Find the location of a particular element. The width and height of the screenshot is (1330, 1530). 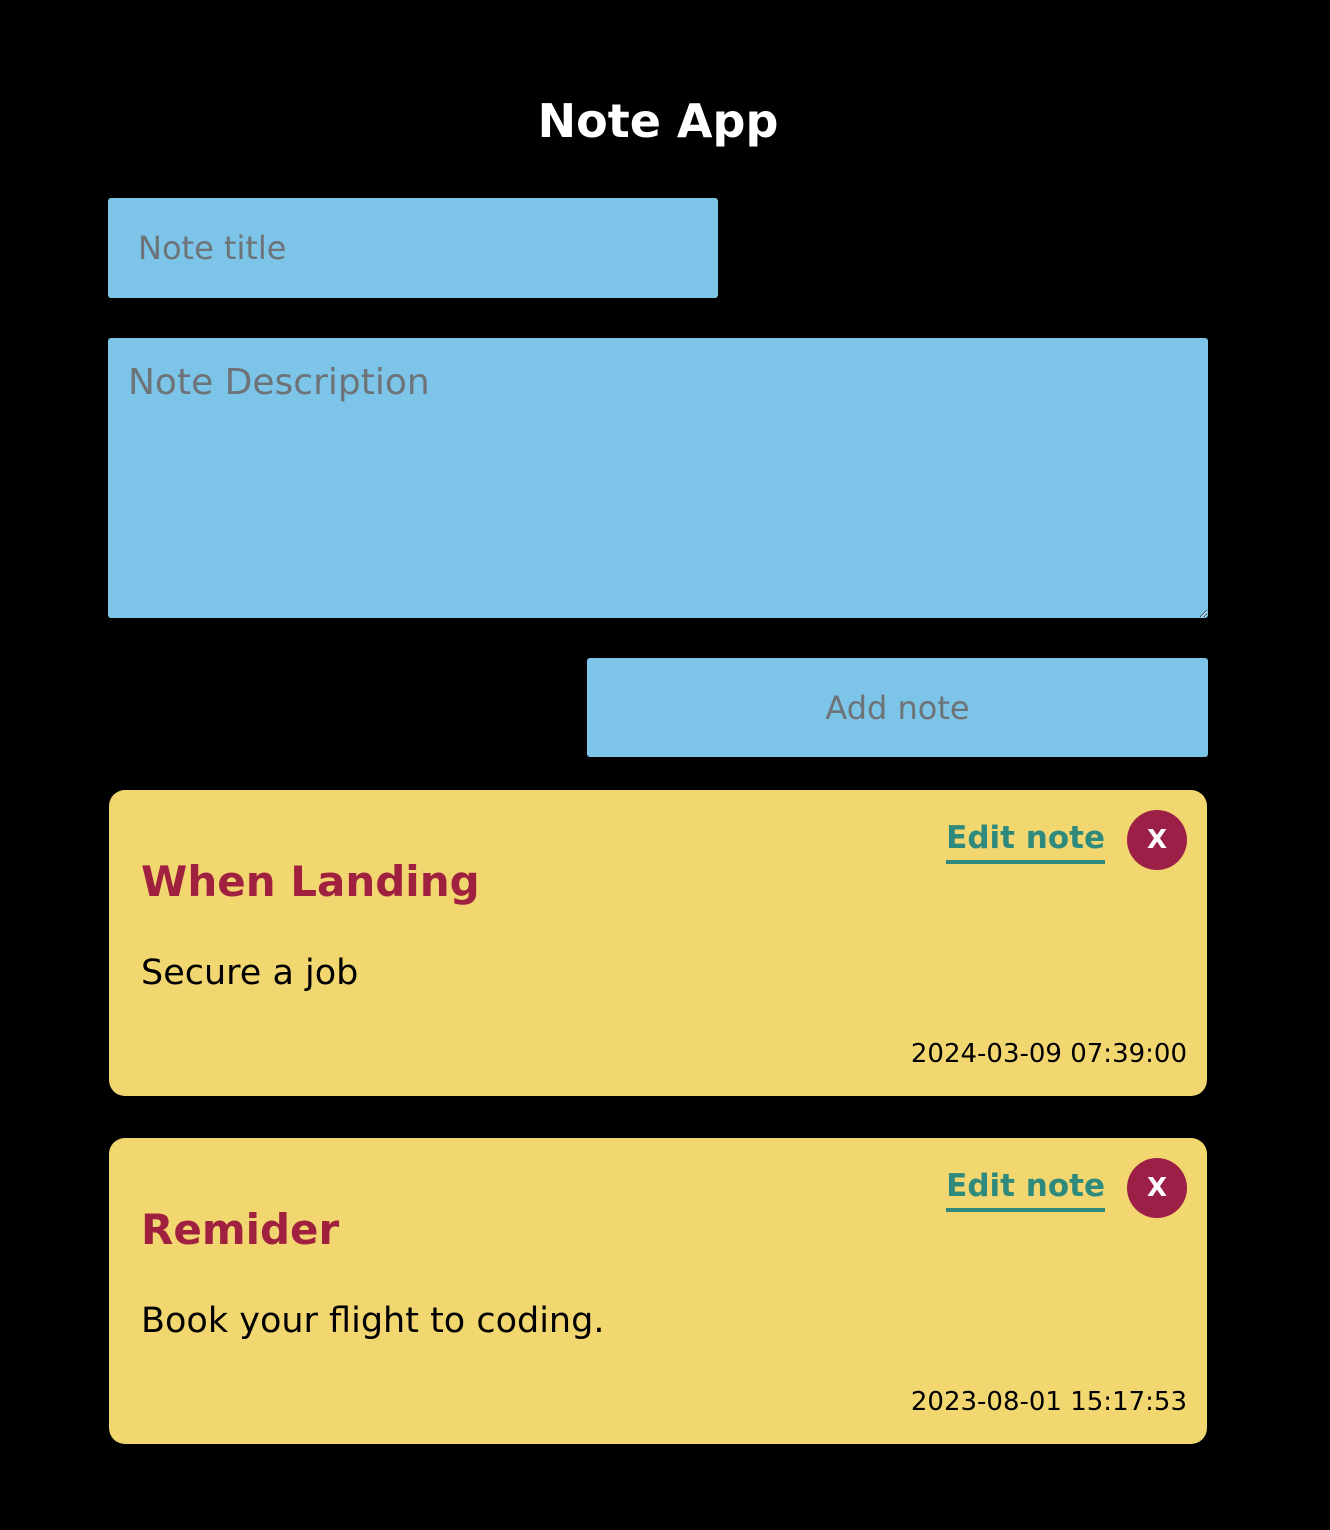

note-title: When Landing is located at coordinates (310, 881).